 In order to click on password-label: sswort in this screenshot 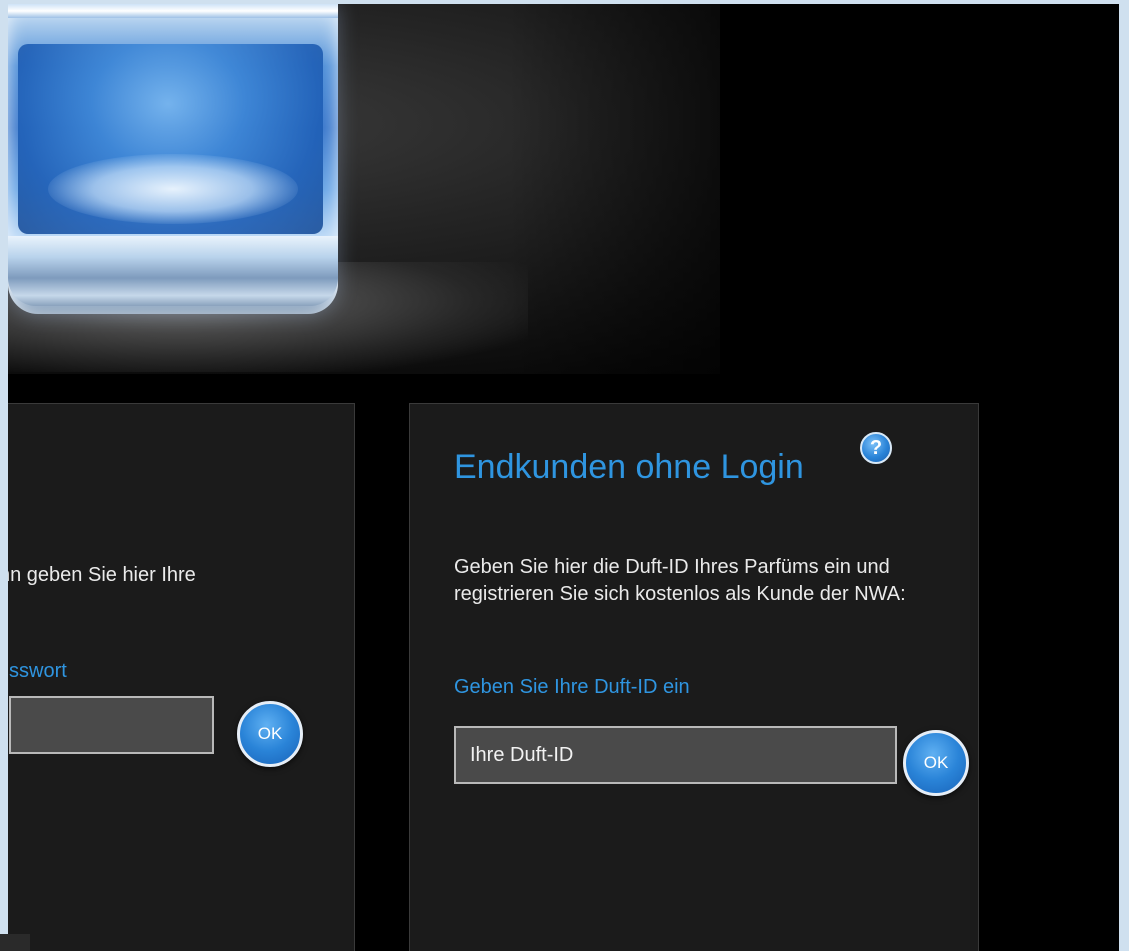, I will do `click(38, 671)`.